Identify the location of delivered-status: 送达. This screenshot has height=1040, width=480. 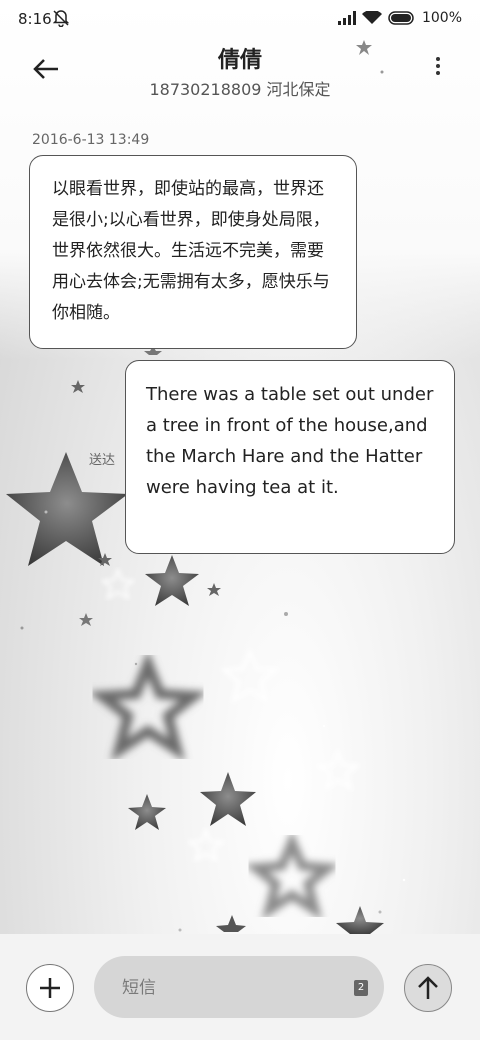
(102, 460).